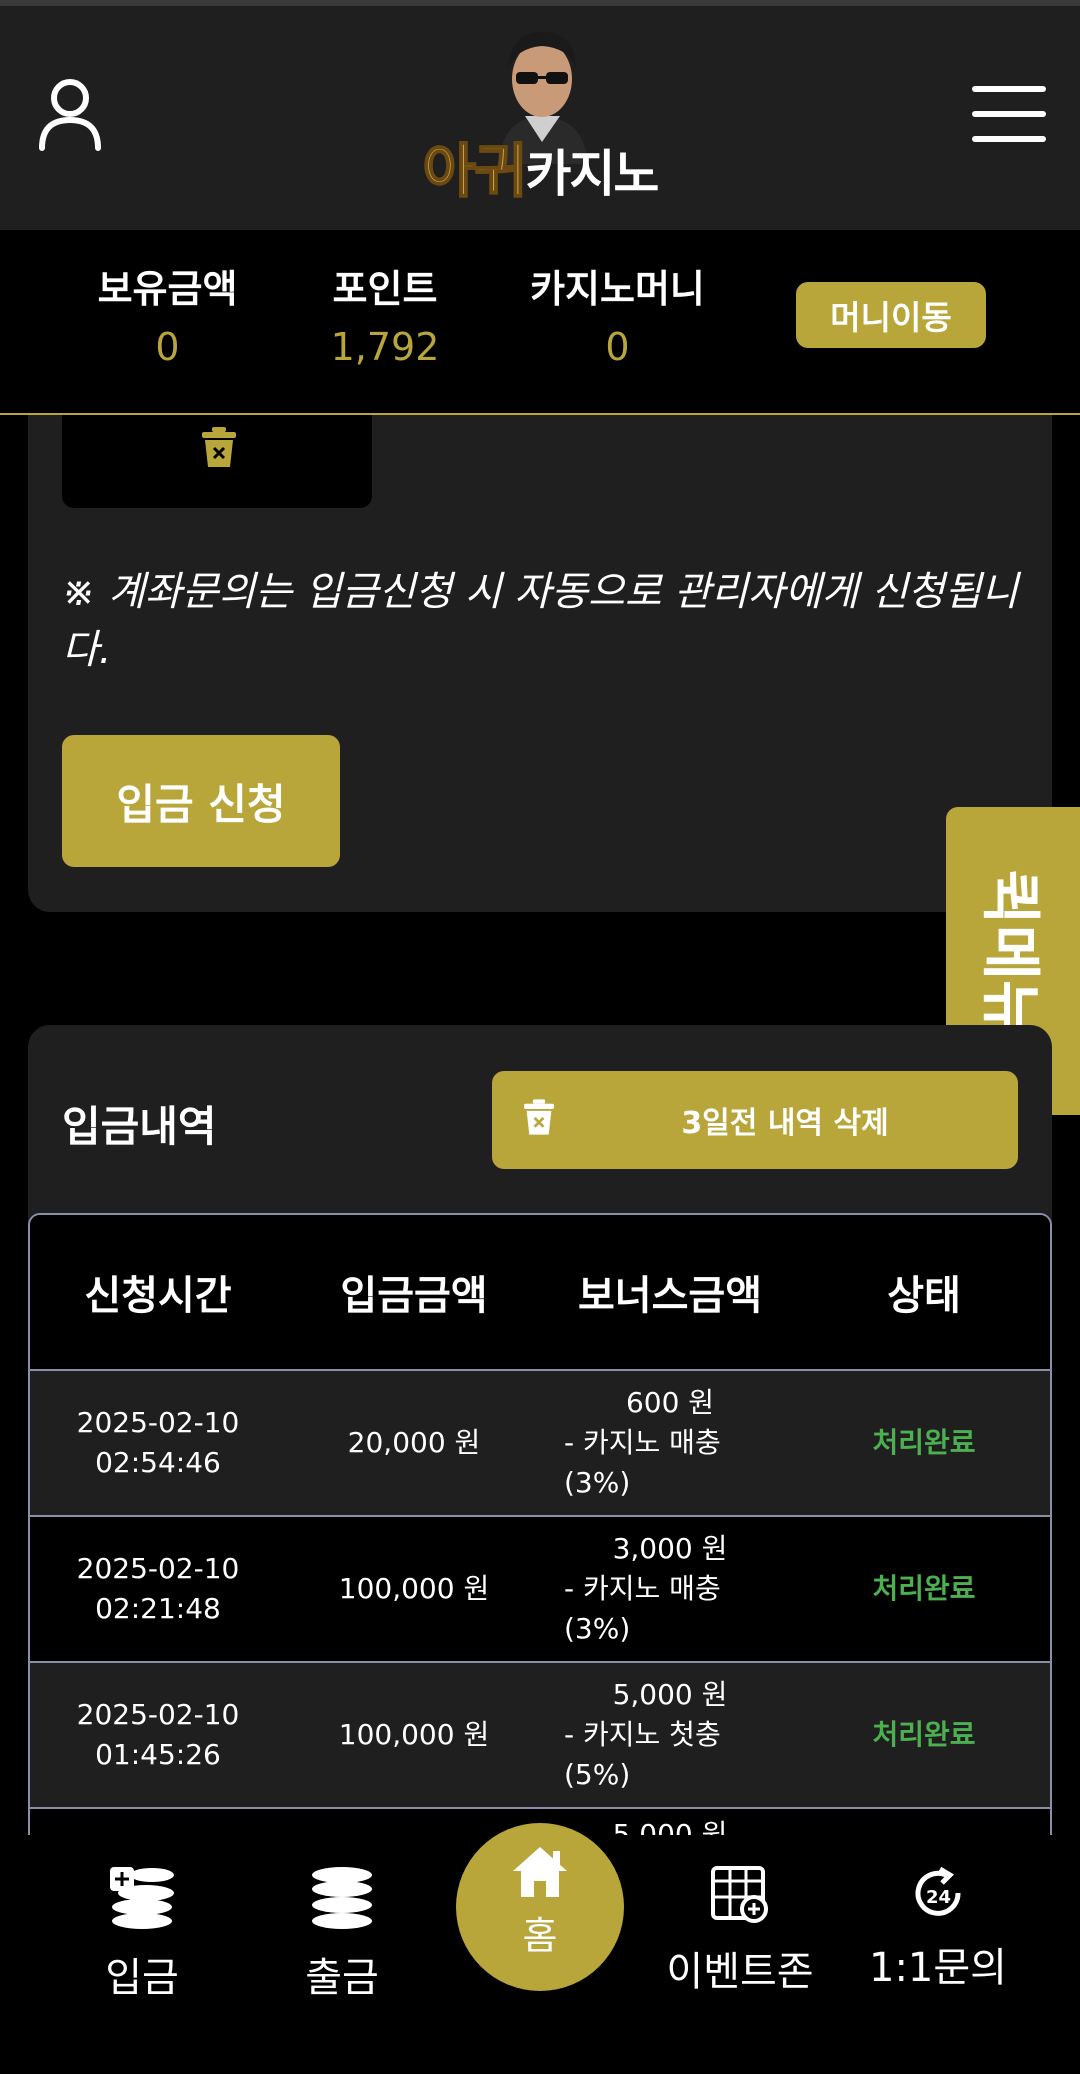 The height and width of the screenshot is (2074, 1080). What do you see at coordinates (385, 313) in the screenshot?
I see `balance-points: 포인트 1,792` at bounding box center [385, 313].